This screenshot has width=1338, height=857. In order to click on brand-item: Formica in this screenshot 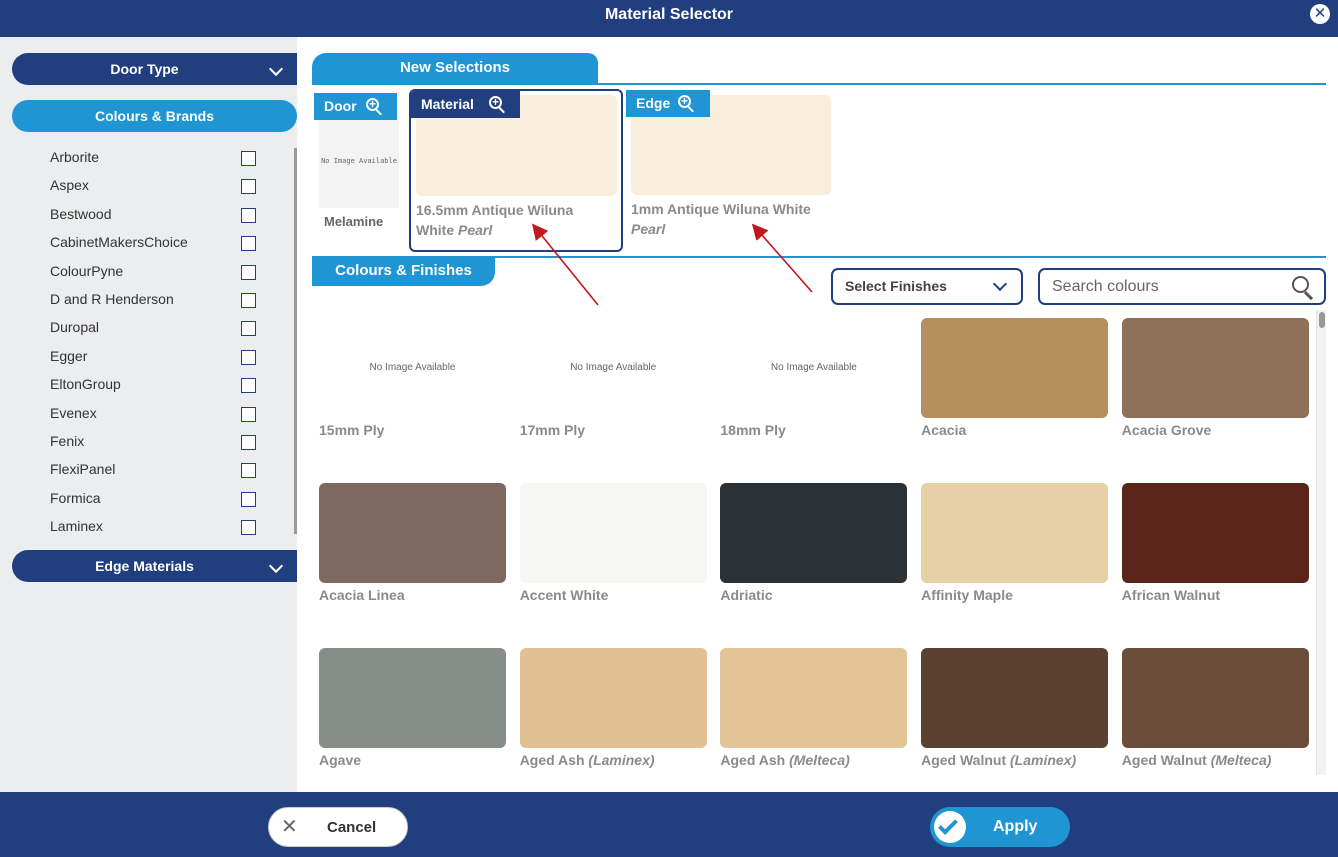, I will do `click(160, 498)`.